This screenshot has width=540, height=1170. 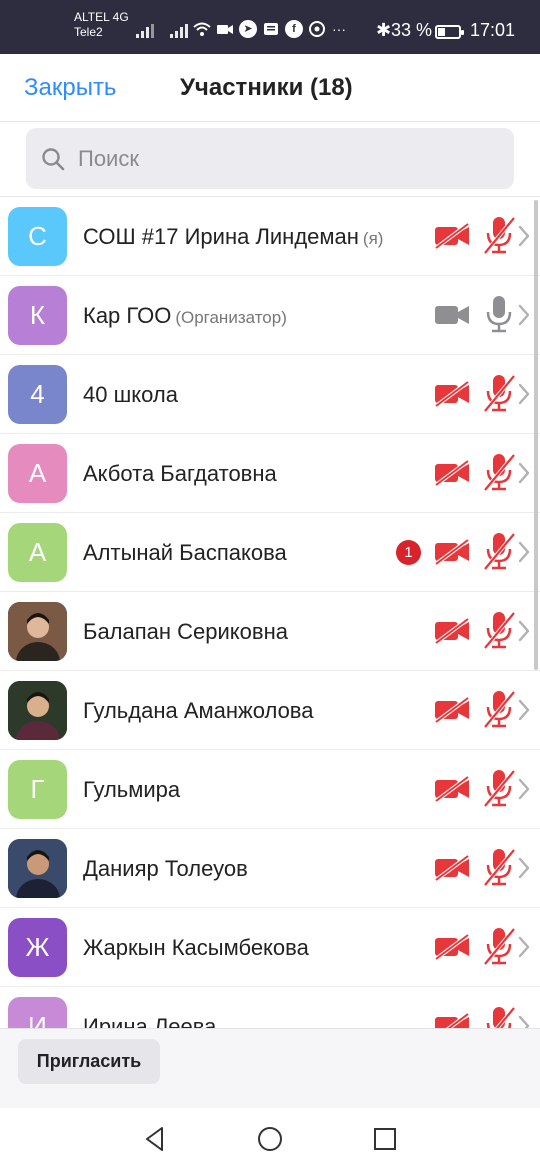 What do you see at coordinates (101, 17) in the screenshot?
I see `carrier-top: ALTEL 4G` at bounding box center [101, 17].